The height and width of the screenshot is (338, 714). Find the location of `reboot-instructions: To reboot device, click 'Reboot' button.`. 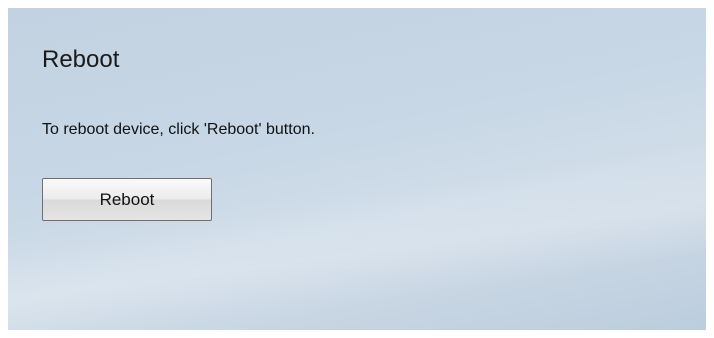

reboot-instructions: To reboot device, click 'Reboot' button. is located at coordinates (178, 129).